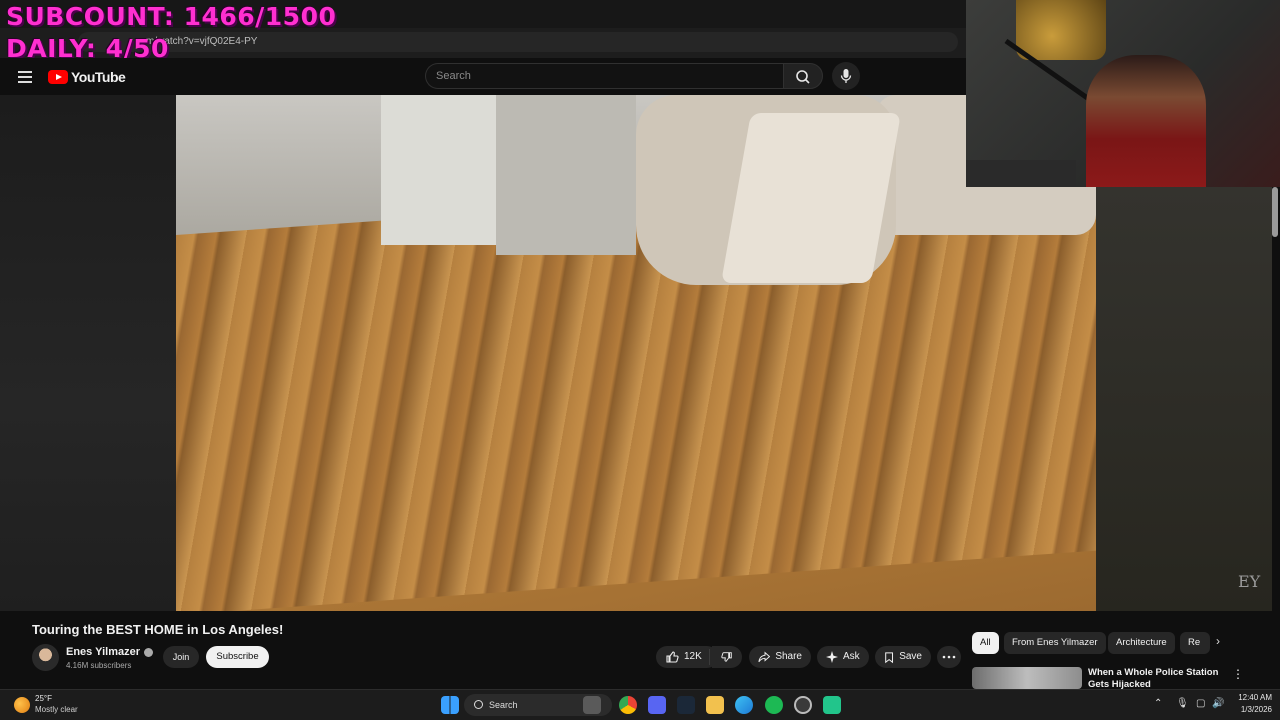 The height and width of the screenshot is (720, 1280). Describe the element at coordinates (1021, 173) in the screenshot. I see `webcam-keyboard` at that location.